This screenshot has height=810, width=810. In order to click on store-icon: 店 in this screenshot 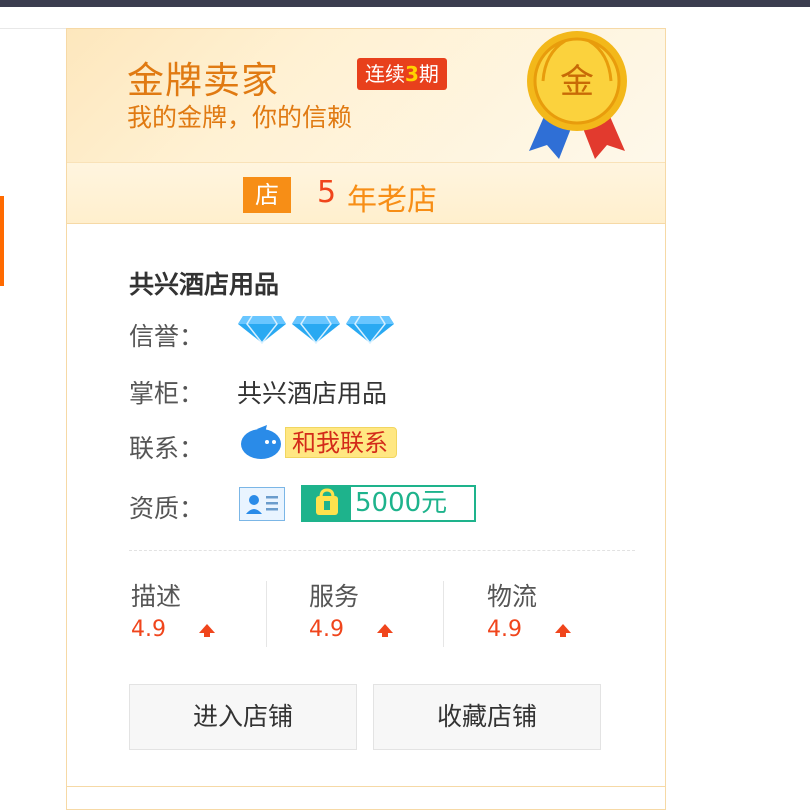, I will do `click(267, 195)`.